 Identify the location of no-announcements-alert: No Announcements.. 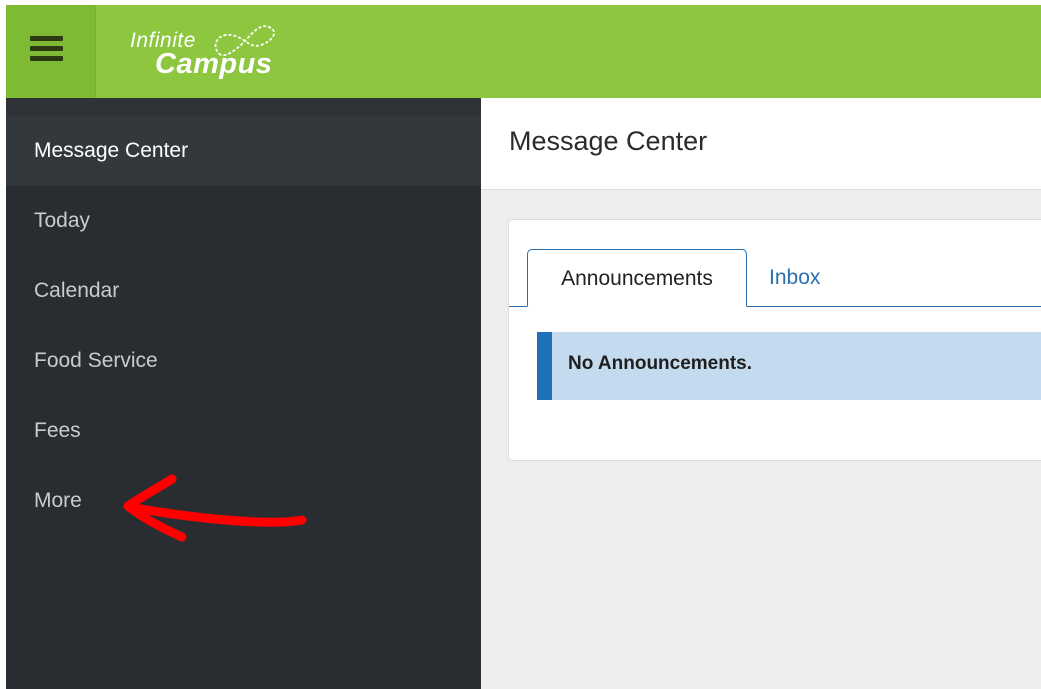
(789, 366).